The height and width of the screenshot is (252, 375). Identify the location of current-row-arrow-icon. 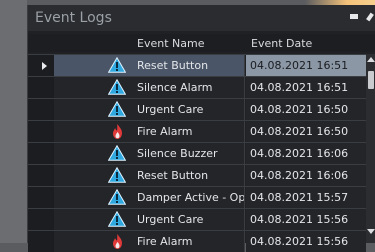
(44, 66).